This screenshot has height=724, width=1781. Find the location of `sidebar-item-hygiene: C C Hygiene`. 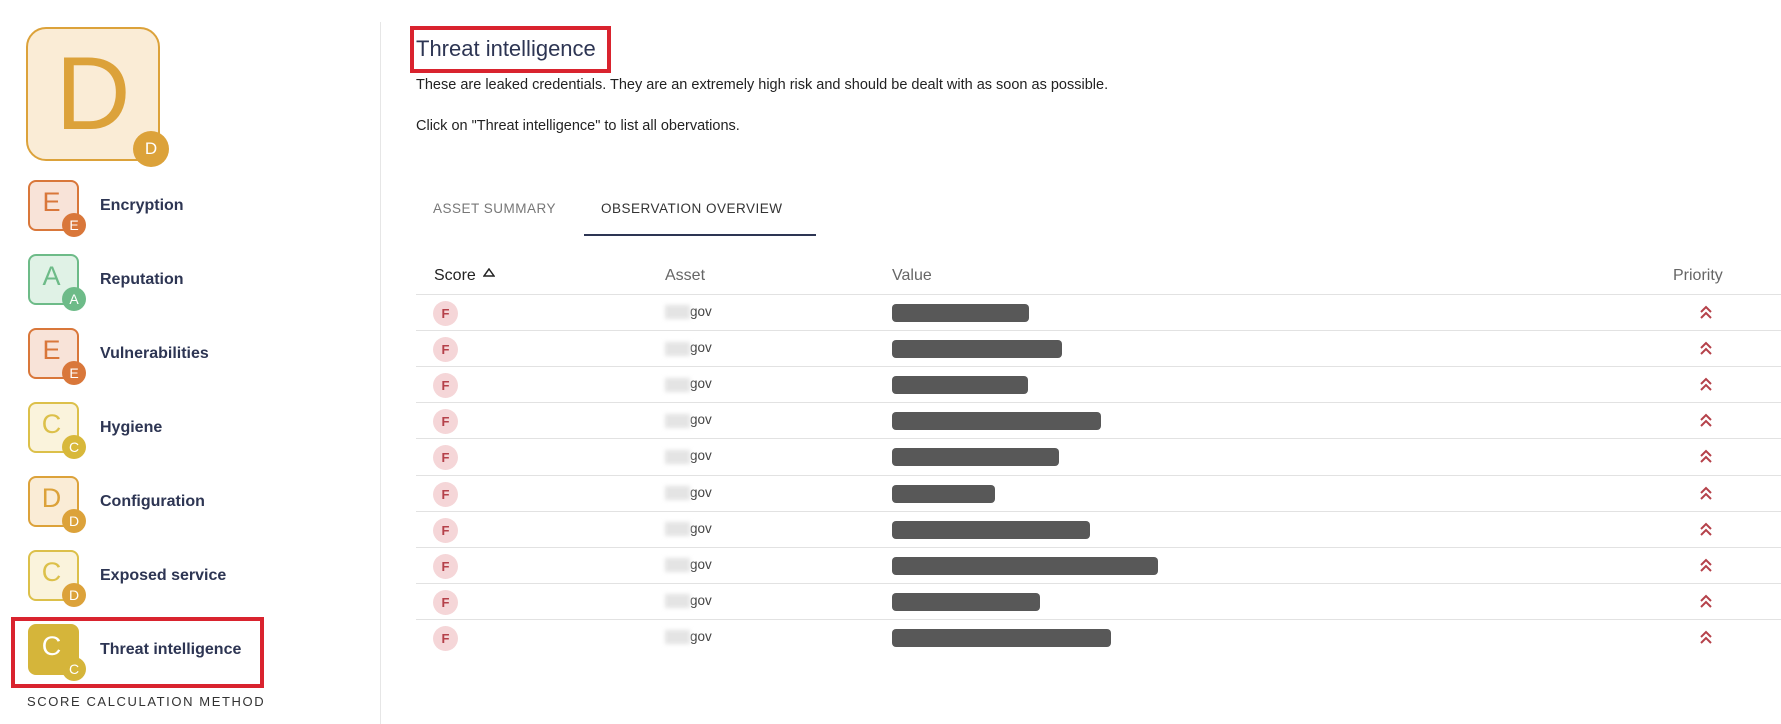

sidebar-item-hygiene: C C Hygiene is located at coordinates (153, 430).